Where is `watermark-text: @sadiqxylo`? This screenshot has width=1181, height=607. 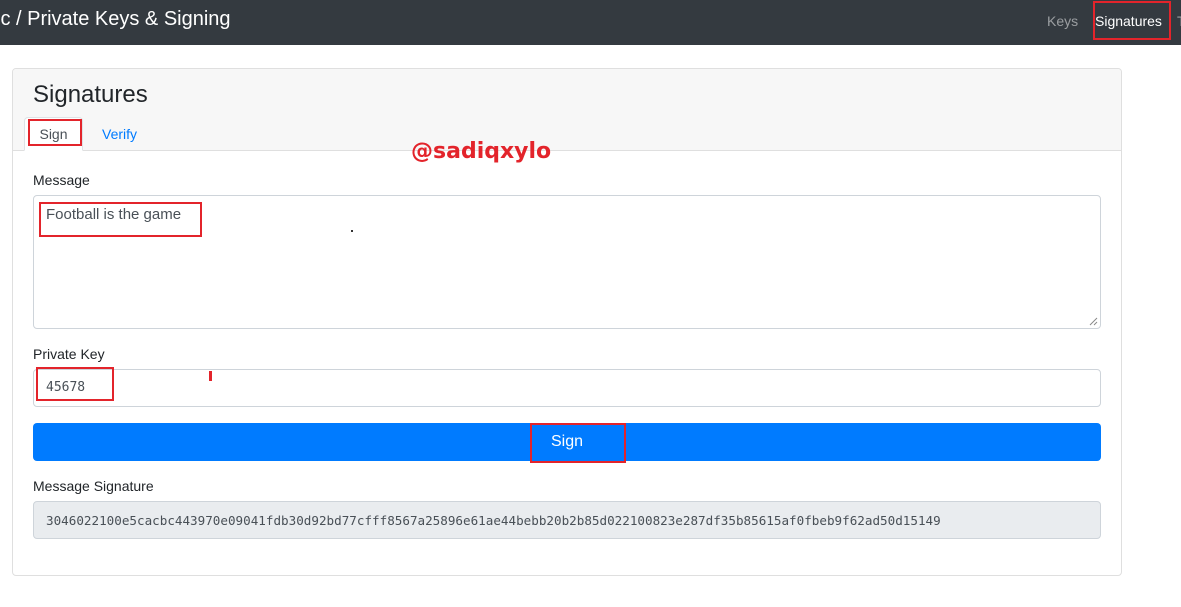
watermark-text: @sadiqxylo is located at coordinates (481, 151).